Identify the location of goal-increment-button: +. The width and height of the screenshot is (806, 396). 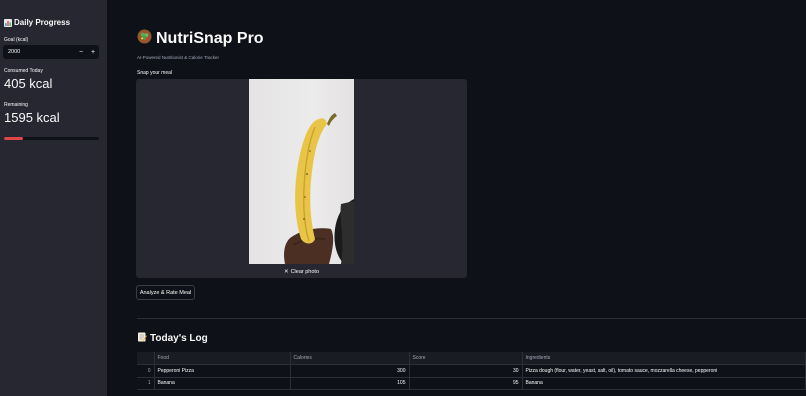
(93, 52).